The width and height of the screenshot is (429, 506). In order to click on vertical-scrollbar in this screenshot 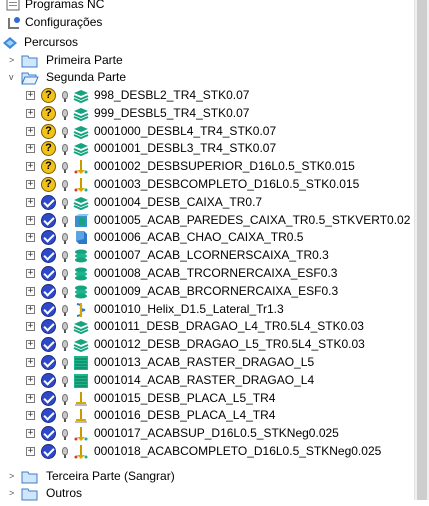, I will do `click(421, 250)`.